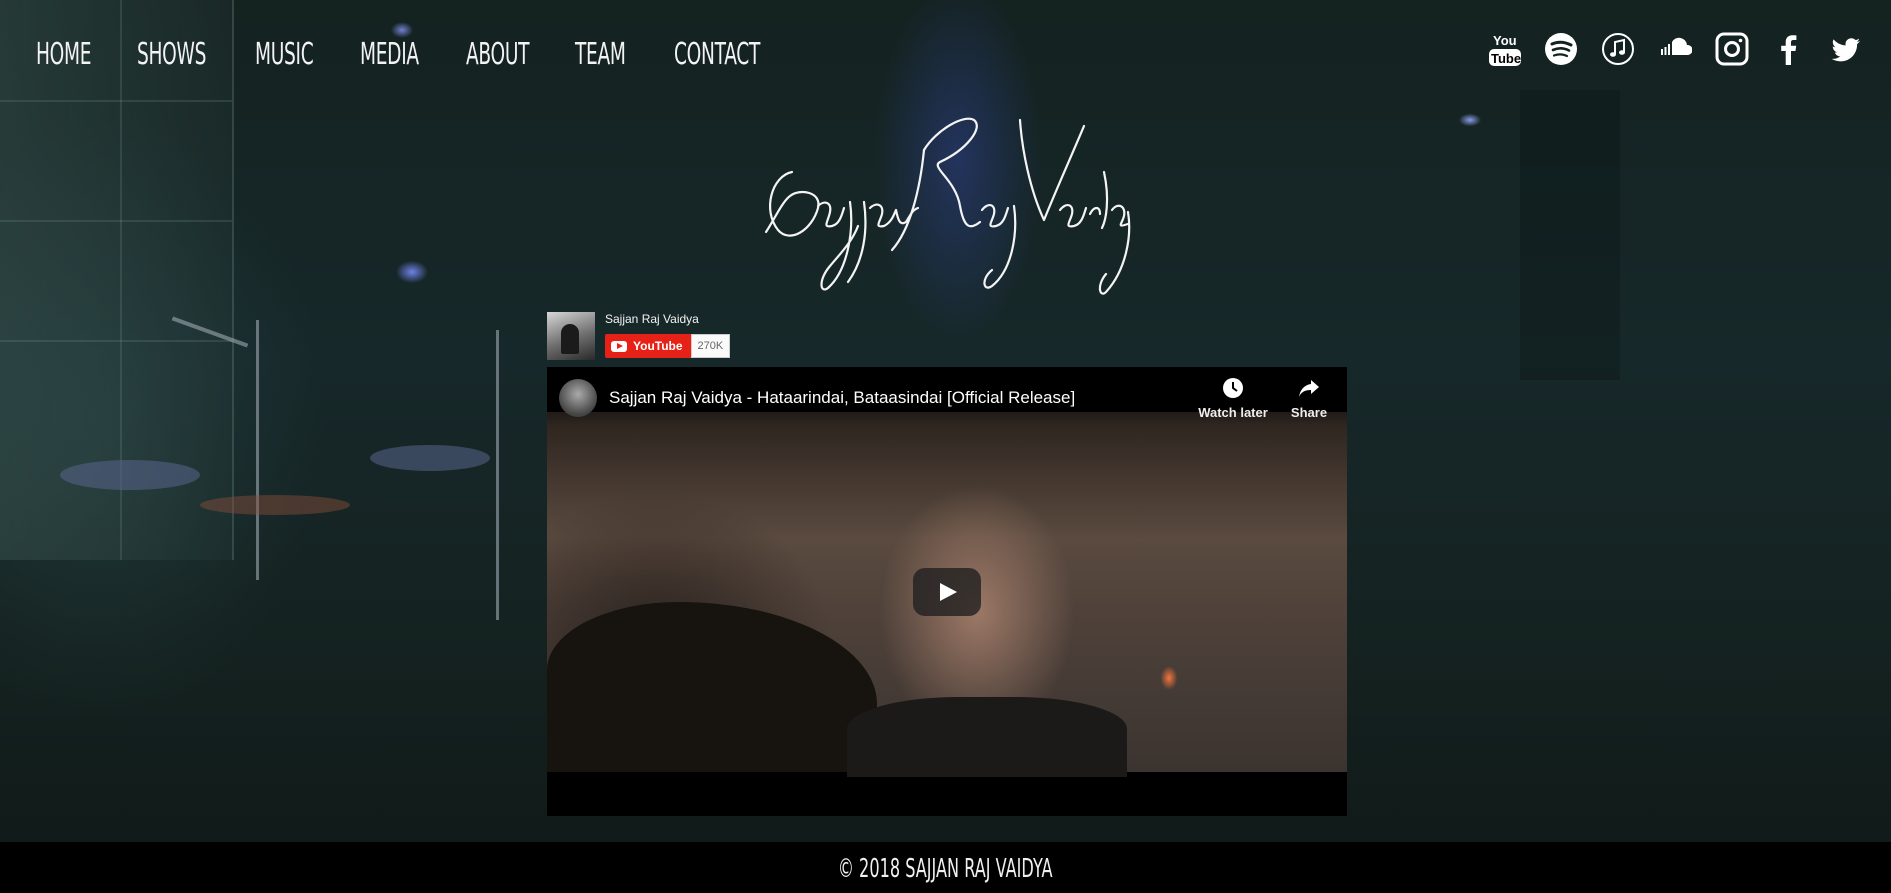 The image size is (1891, 893). I want to click on nav-item-music: MUSIC, so click(307, 54).